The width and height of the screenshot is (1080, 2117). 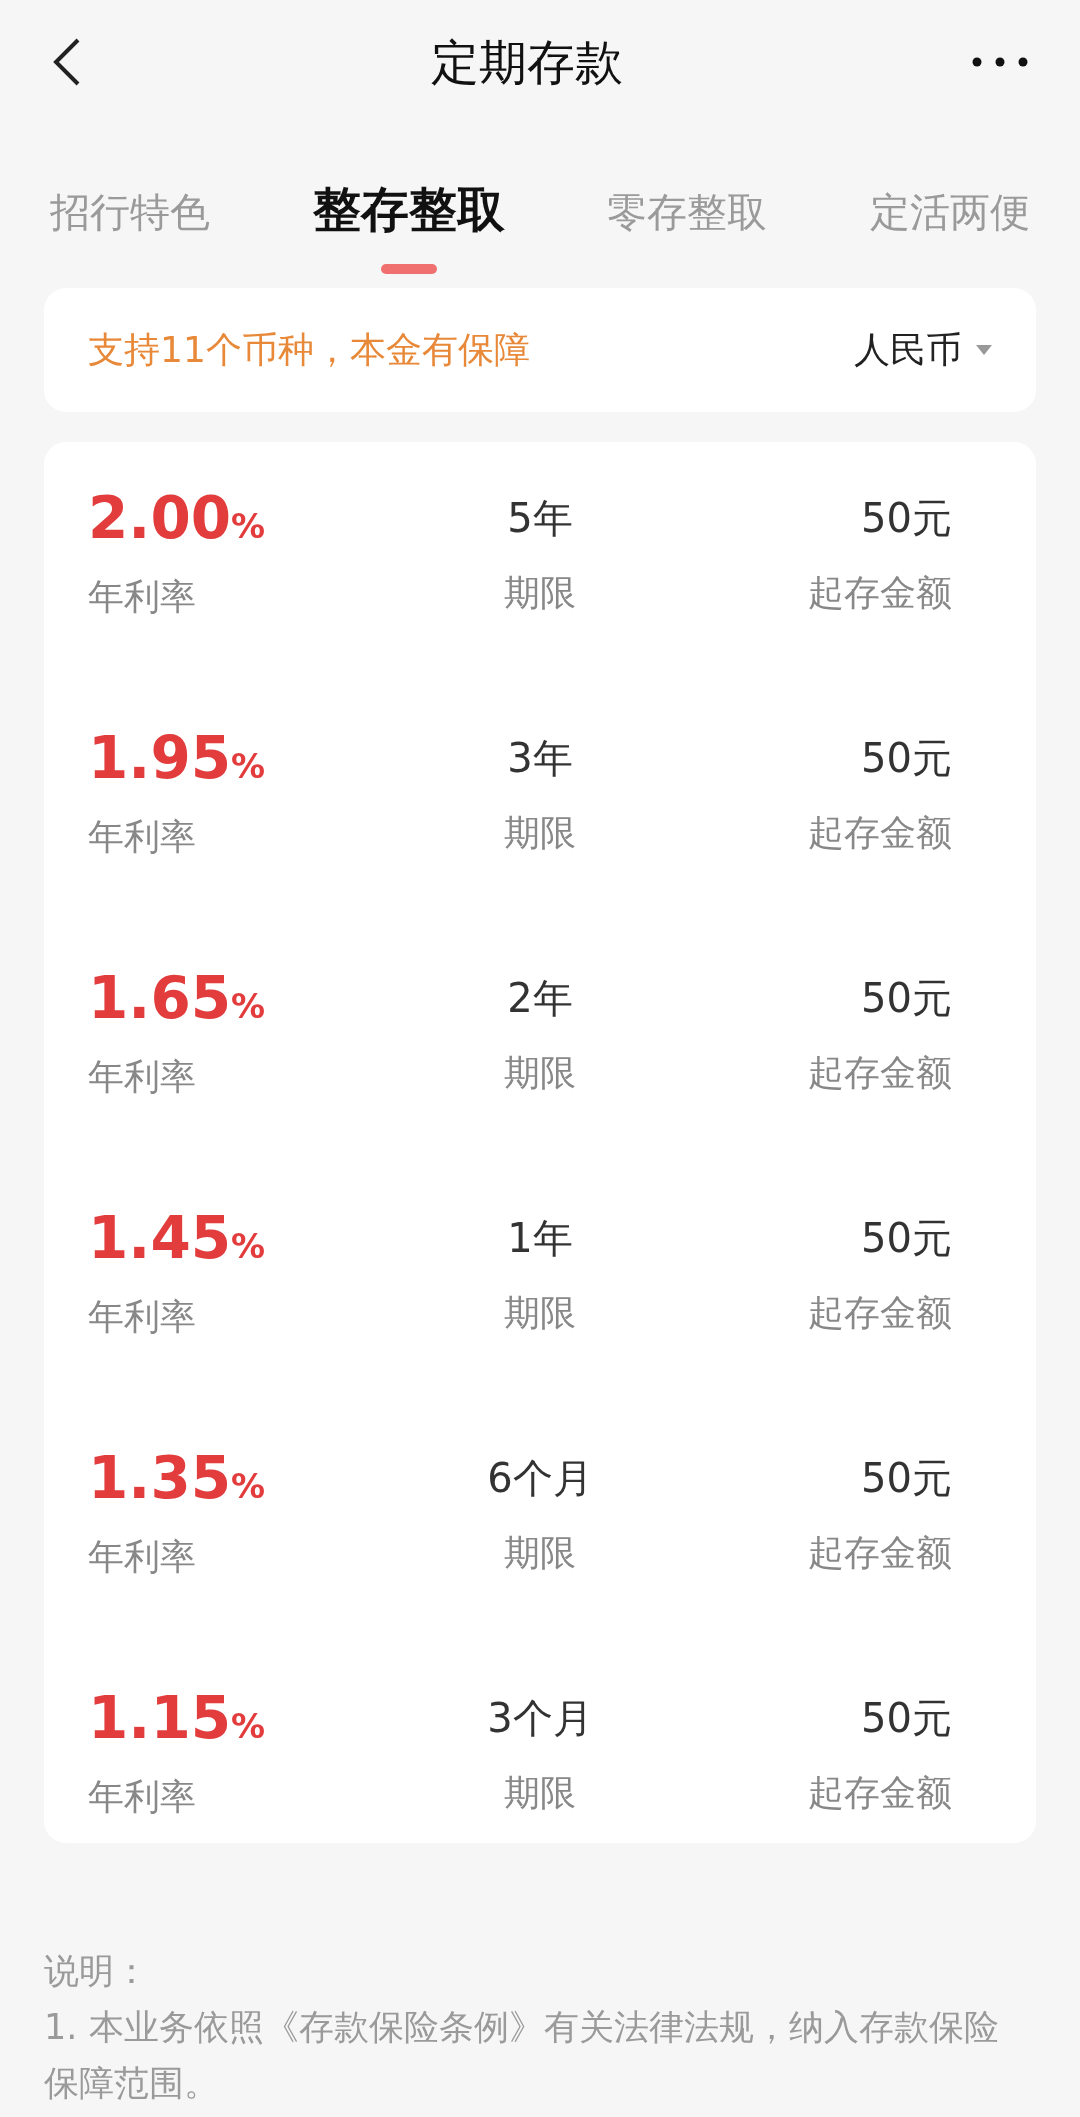 What do you see at coordinates (177, 1718) in the screenshot?
I see `interest-rate: 1.15%` at bounding box center [177, 1718].